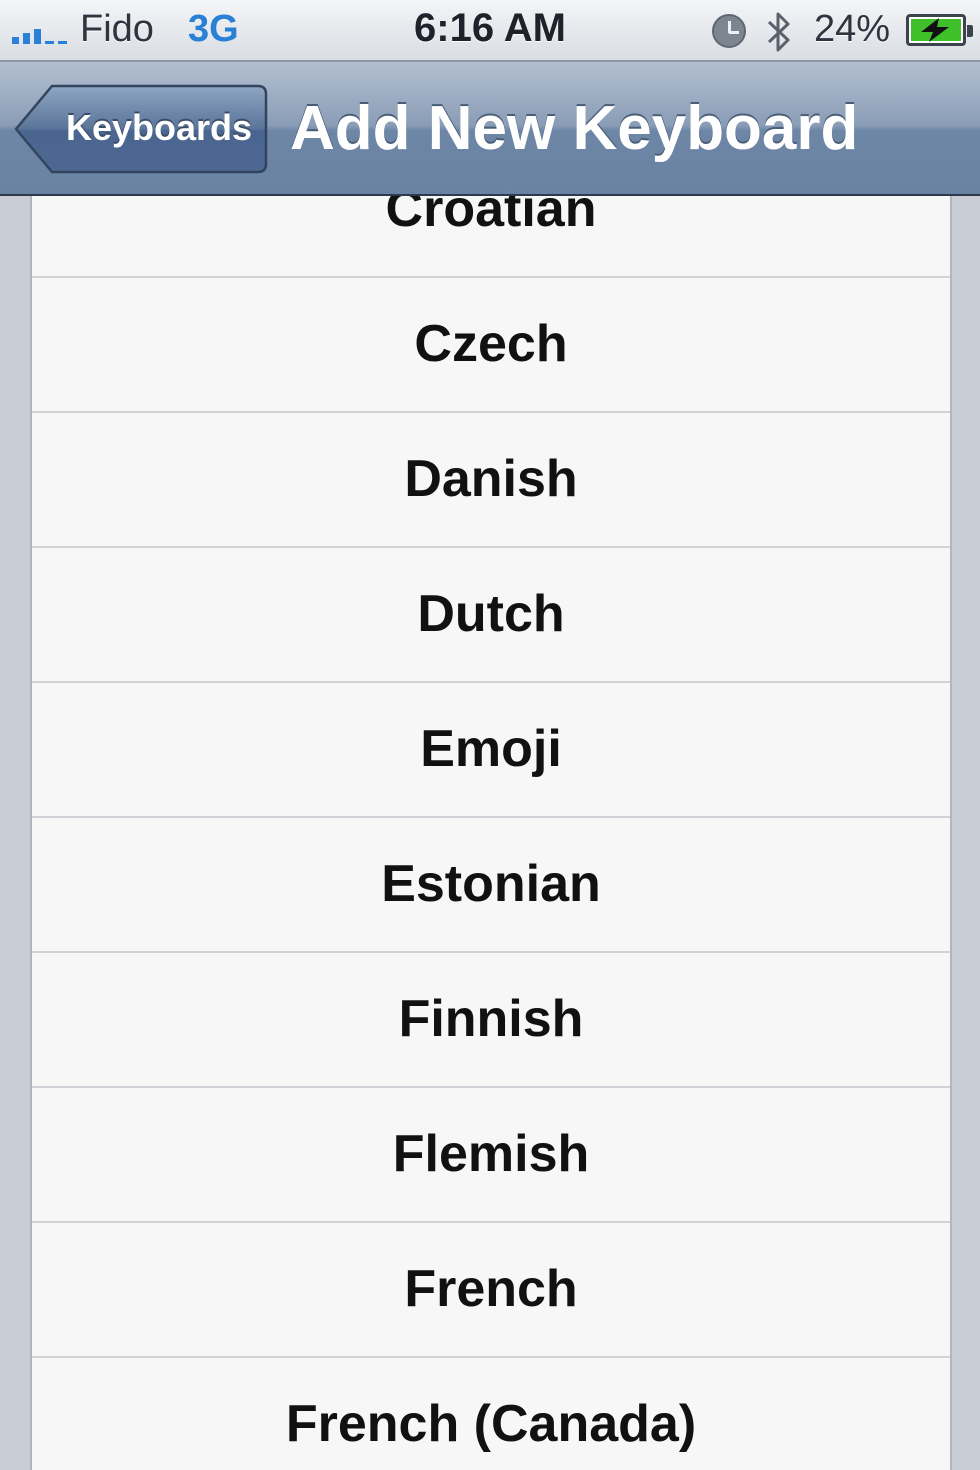 This screenshot has height=1470, width=980. Describe the element at coordinates (574, 128) in the screenshot. I see `page-title: Add New Keyboard` at that location.